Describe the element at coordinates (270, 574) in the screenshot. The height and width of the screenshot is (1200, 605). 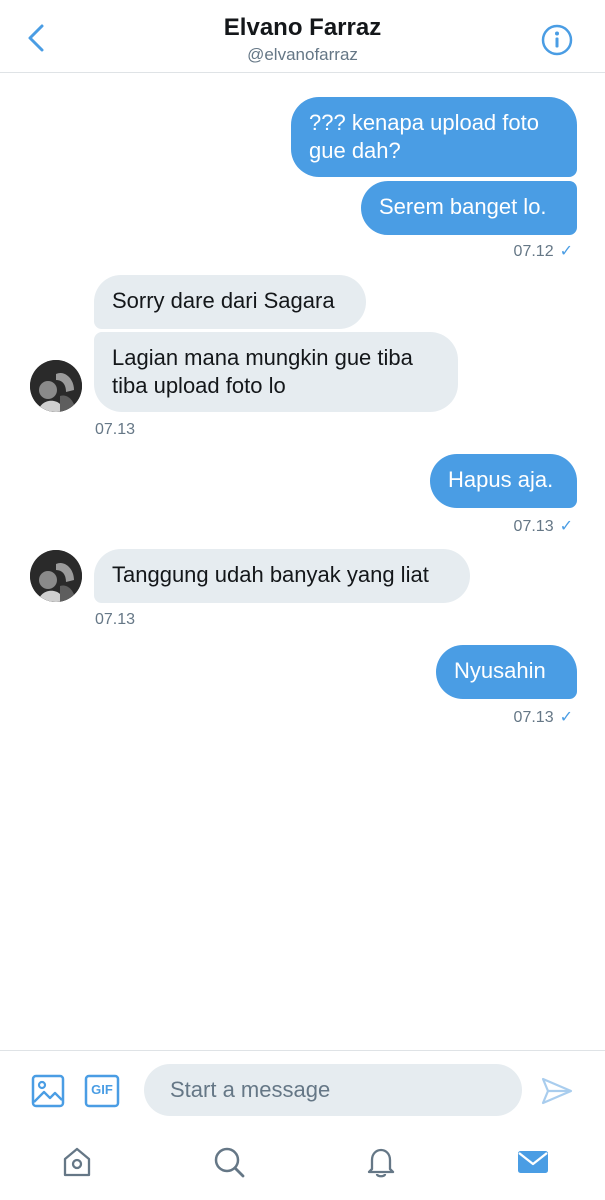
I see `message-text: Tanggung udah banyak yang liat` at that location.